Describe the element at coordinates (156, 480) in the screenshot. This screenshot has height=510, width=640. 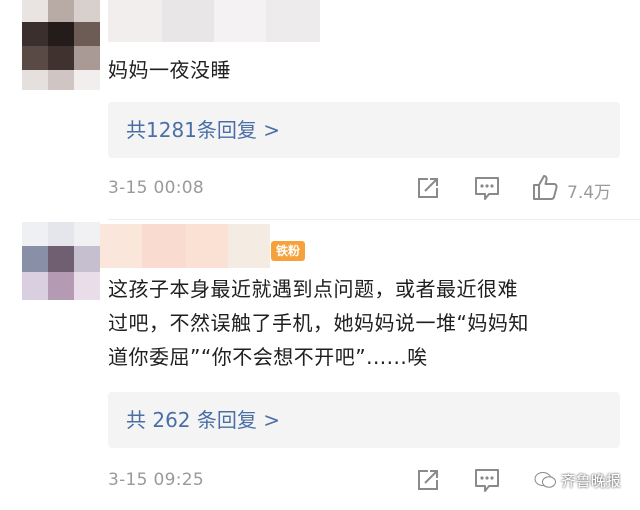
I see `comment-timestamp: 3-15 09:25` at that location.